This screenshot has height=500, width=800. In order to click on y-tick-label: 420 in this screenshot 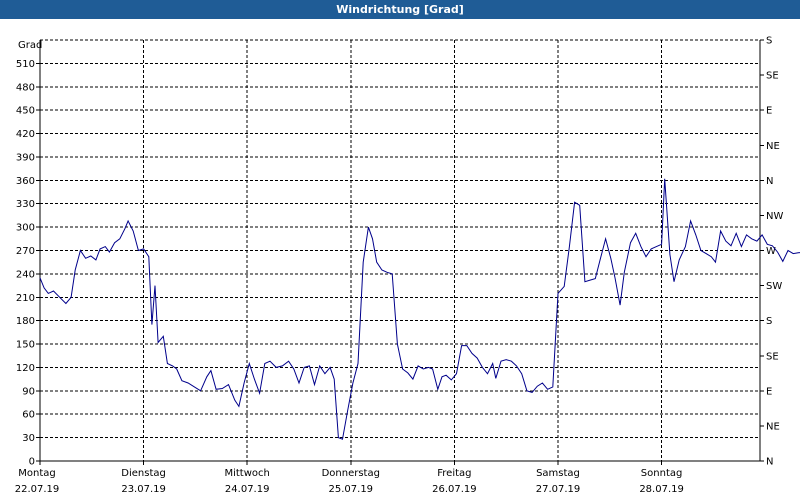, I will do `click(25, 134)`.